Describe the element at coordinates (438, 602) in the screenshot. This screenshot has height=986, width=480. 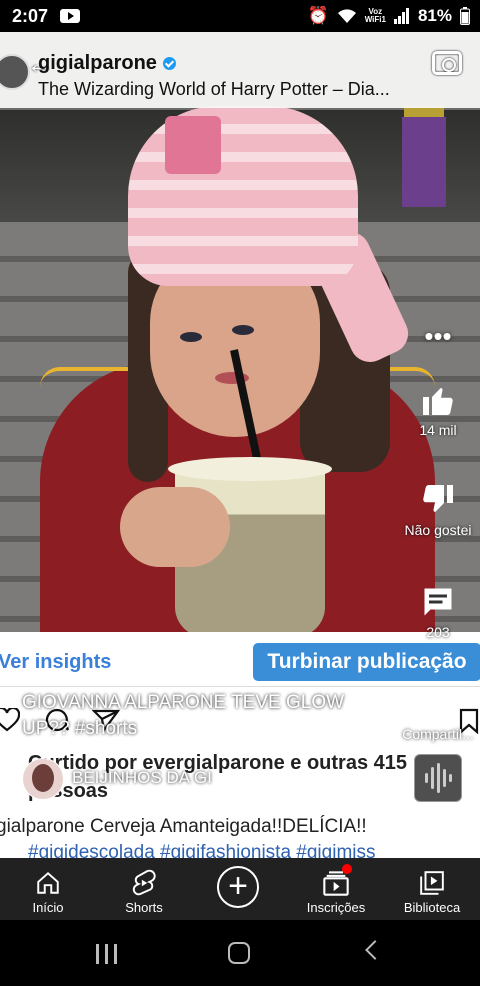
I see `comment-icon` at that location.